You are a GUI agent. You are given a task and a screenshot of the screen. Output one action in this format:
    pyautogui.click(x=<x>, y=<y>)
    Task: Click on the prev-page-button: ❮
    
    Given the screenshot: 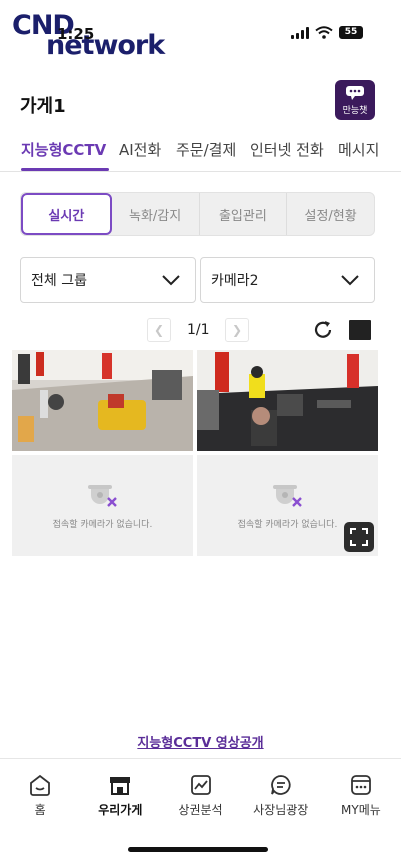 What is the action you would take?
    pyautogui.click(x=159, y=330)
    